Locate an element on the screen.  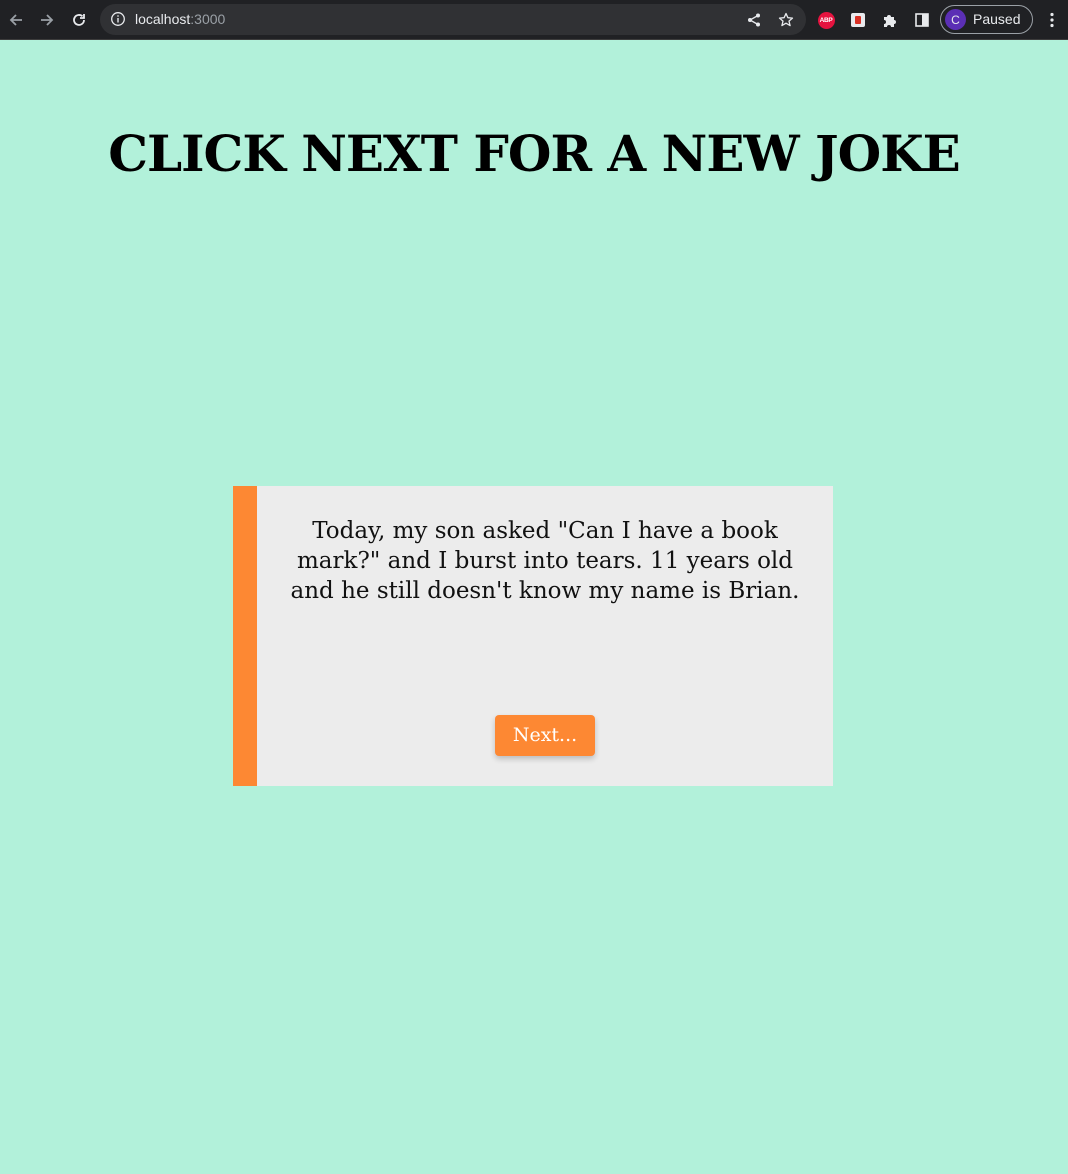
abp-icon: ABP is located at coordinates (826, 20).